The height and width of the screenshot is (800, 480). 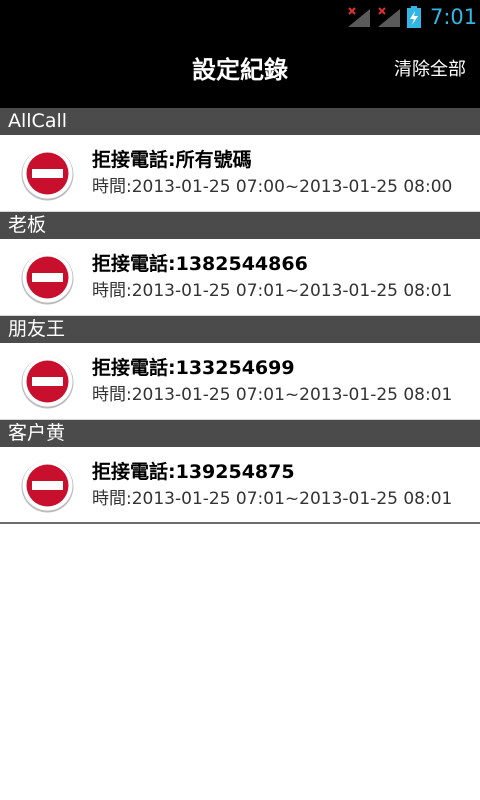 What do you see at coordinates (240, 121) in the screenshot?
I see `group-header: AllCall` at bounding box center [240, 121].